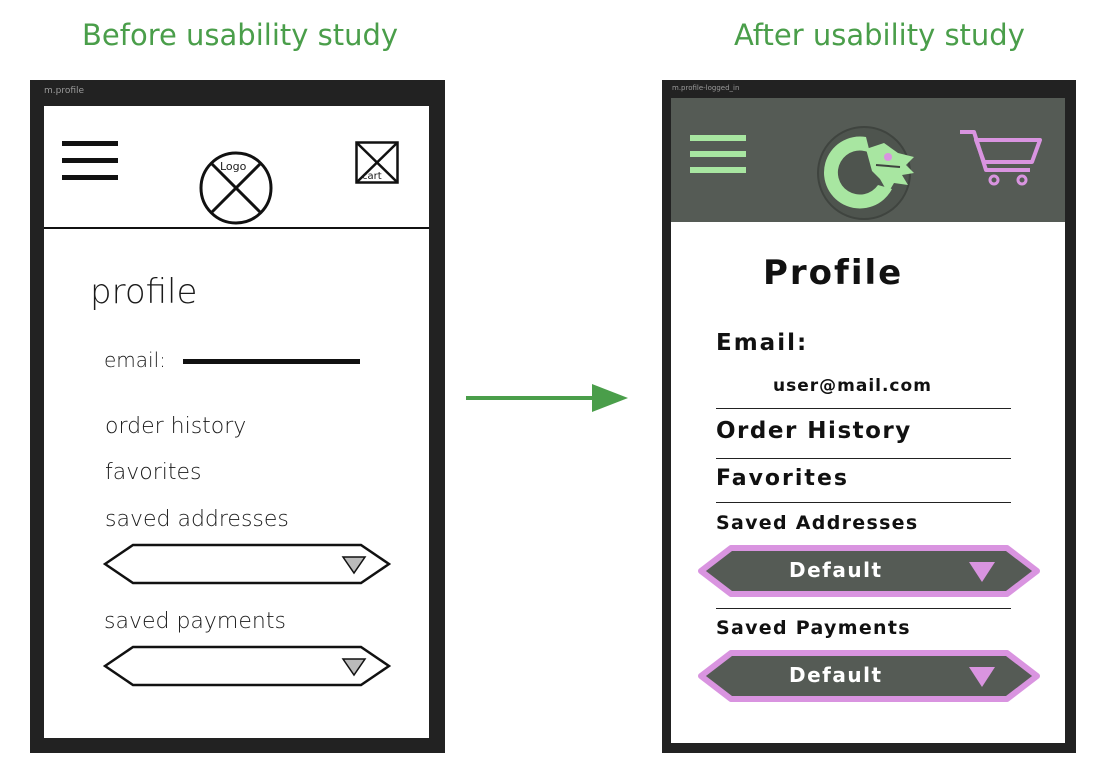 The image size is (1109, 784). What do you see at coordinates (240, 35) in the screenshot?
I see `before-heading: Before usability study` at bounding box center [240, 35].